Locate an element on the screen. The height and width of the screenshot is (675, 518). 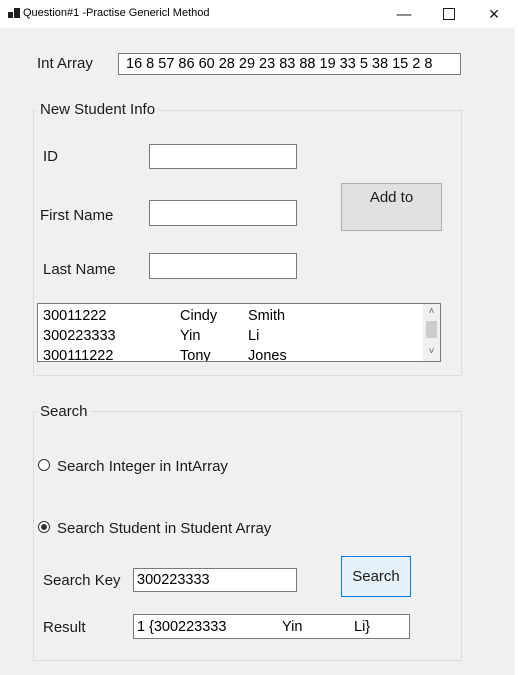
maximize-icon is located at coordinates (449, 14).